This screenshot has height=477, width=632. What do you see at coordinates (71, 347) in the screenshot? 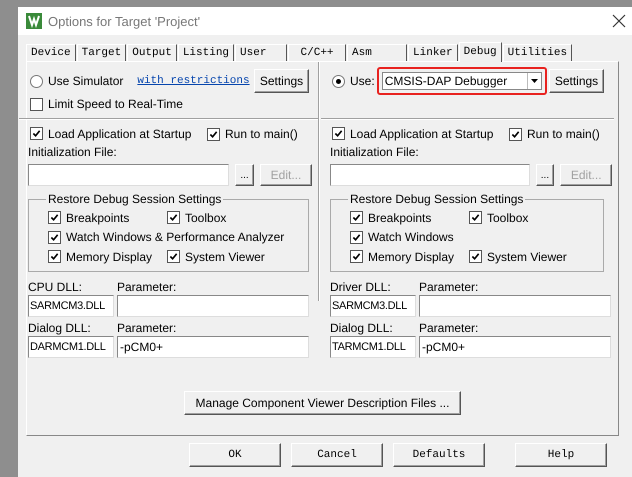
I see `dll-field: DARMCM1.DLL` at bounding box center [71, 347].